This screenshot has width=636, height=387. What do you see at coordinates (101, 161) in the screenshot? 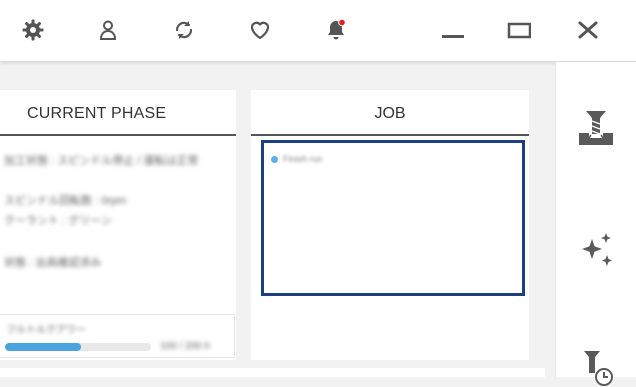
I see `phase-line: 加工状態 : スピンドル停止 / 運転は正常` at bounding box center [101, 161].